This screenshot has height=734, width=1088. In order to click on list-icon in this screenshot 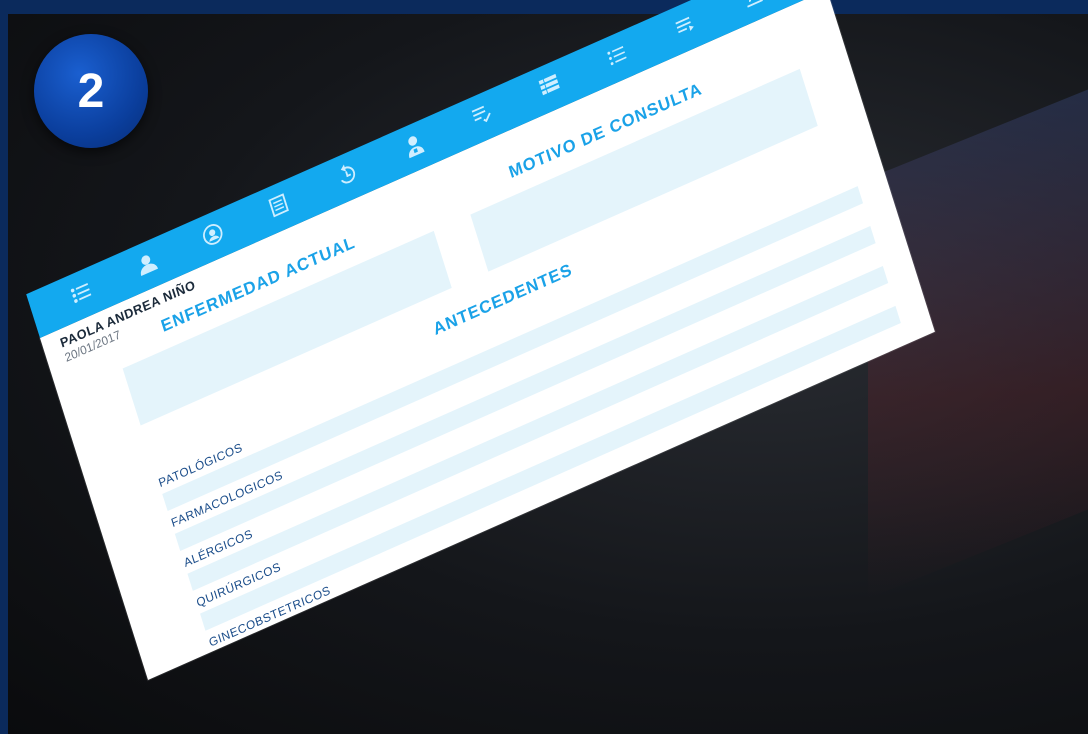, I will do `click(82, 294)`.